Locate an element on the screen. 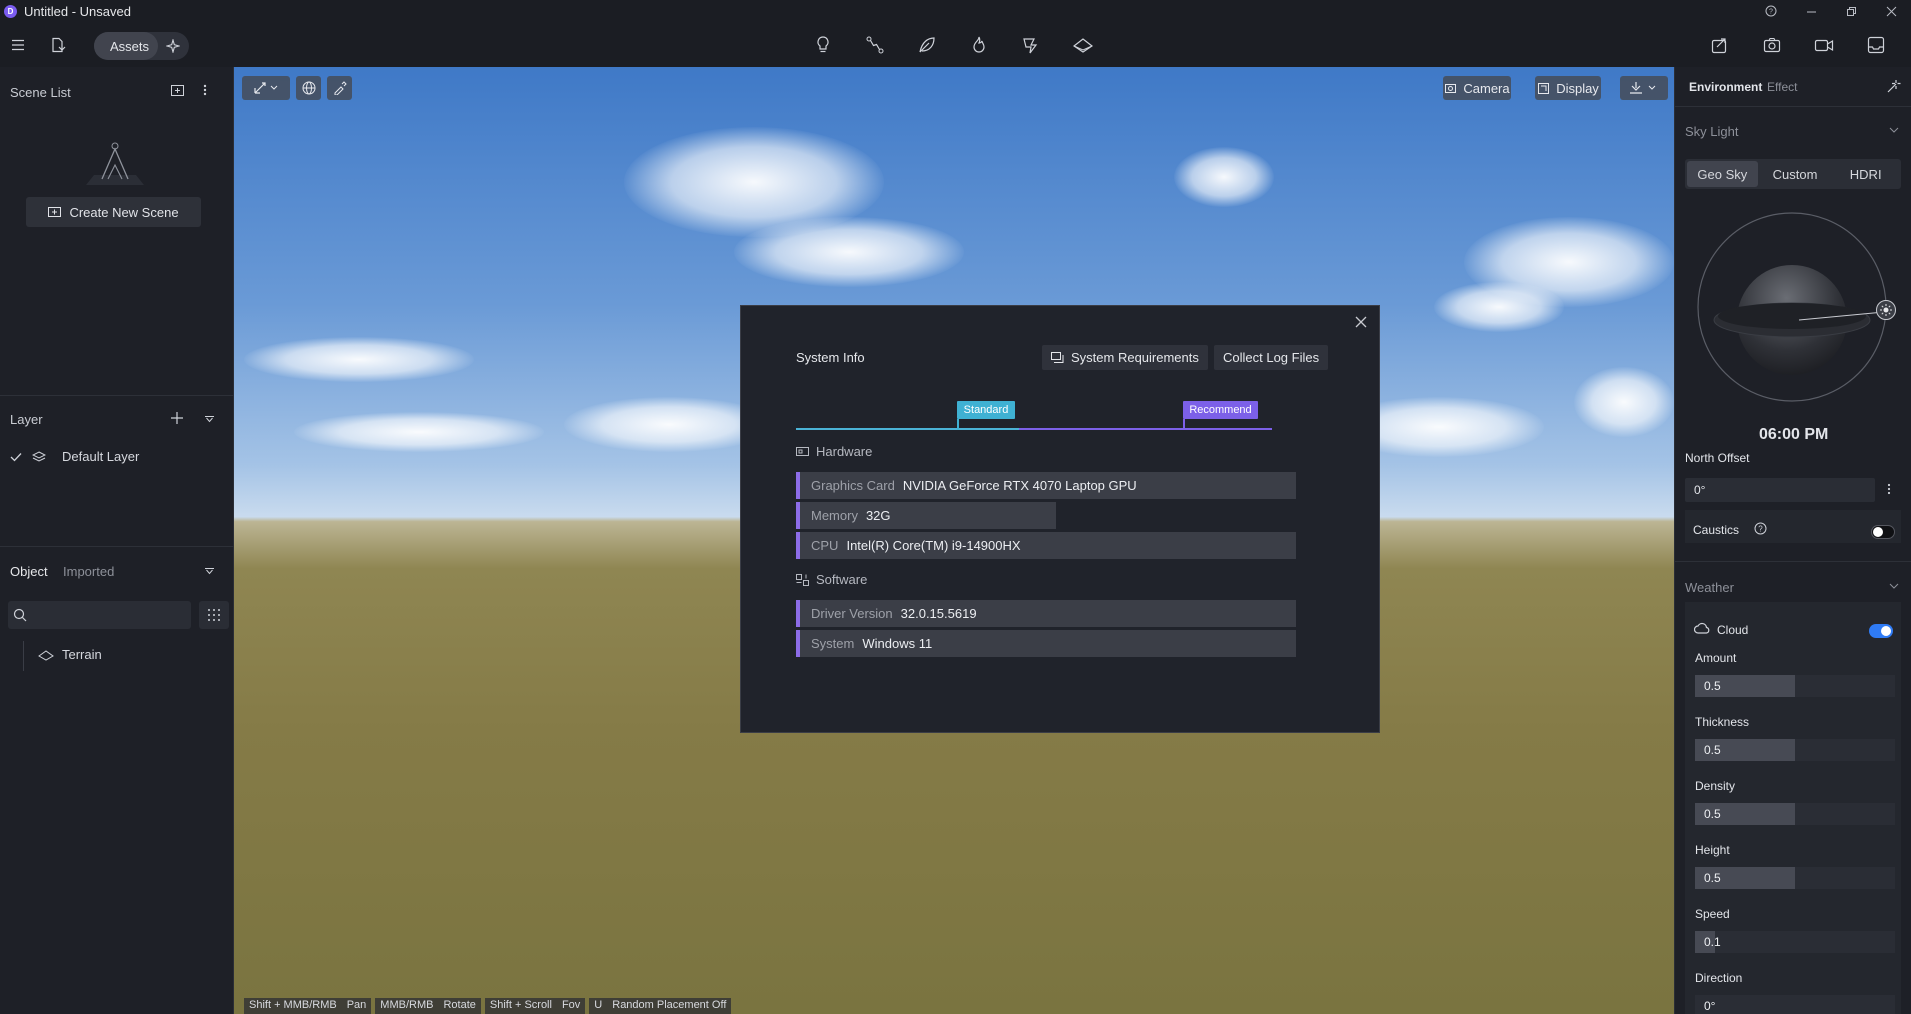 This screenshot has width=1911, height=1014. system-requirements-button: System Requirements is located at coordinates (1125, 357).